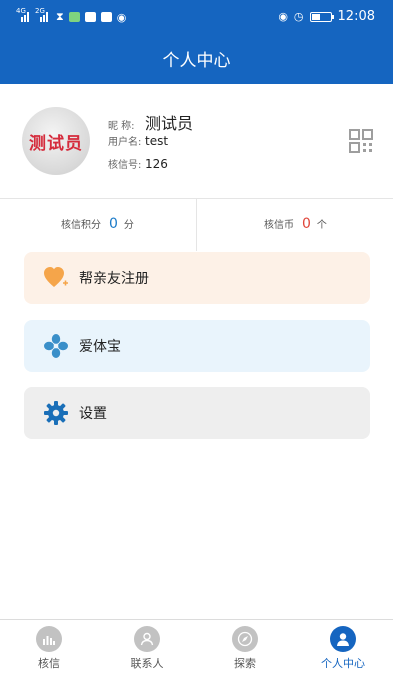 Image resolution: width=393 pixels, height=700 pixels. Describe the element at coordinates (245, 639) in the screenshot. I see `compass-icon` at that location.